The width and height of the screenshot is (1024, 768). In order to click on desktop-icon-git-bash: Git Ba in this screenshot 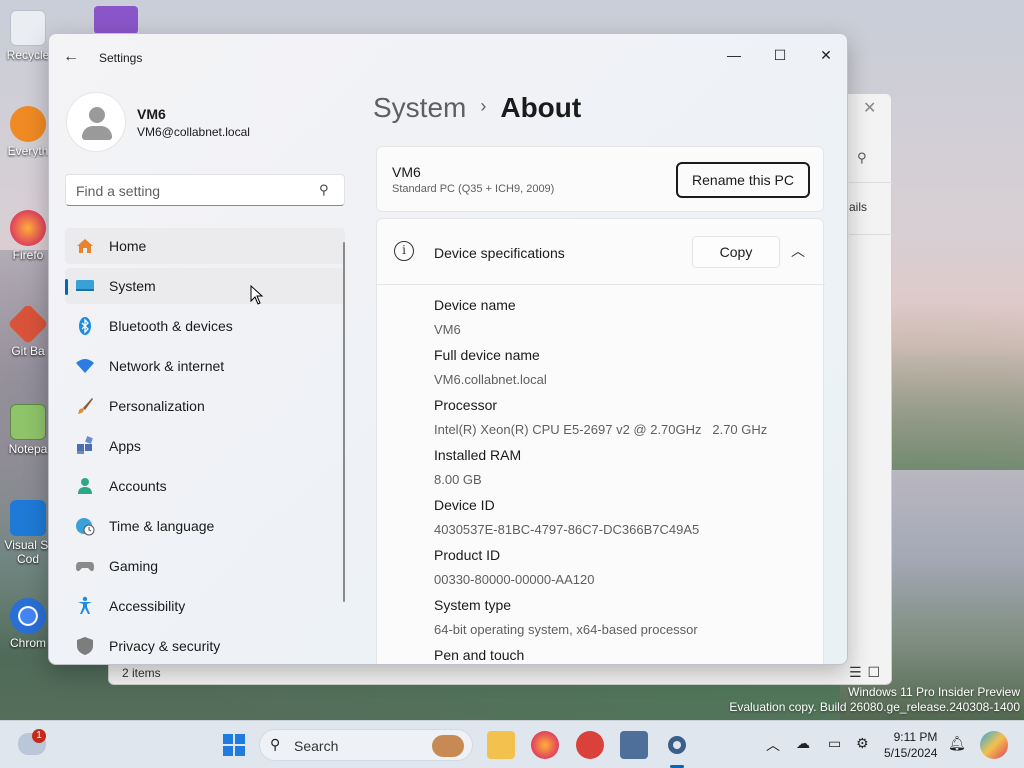, I will do `click(28, 332)`.